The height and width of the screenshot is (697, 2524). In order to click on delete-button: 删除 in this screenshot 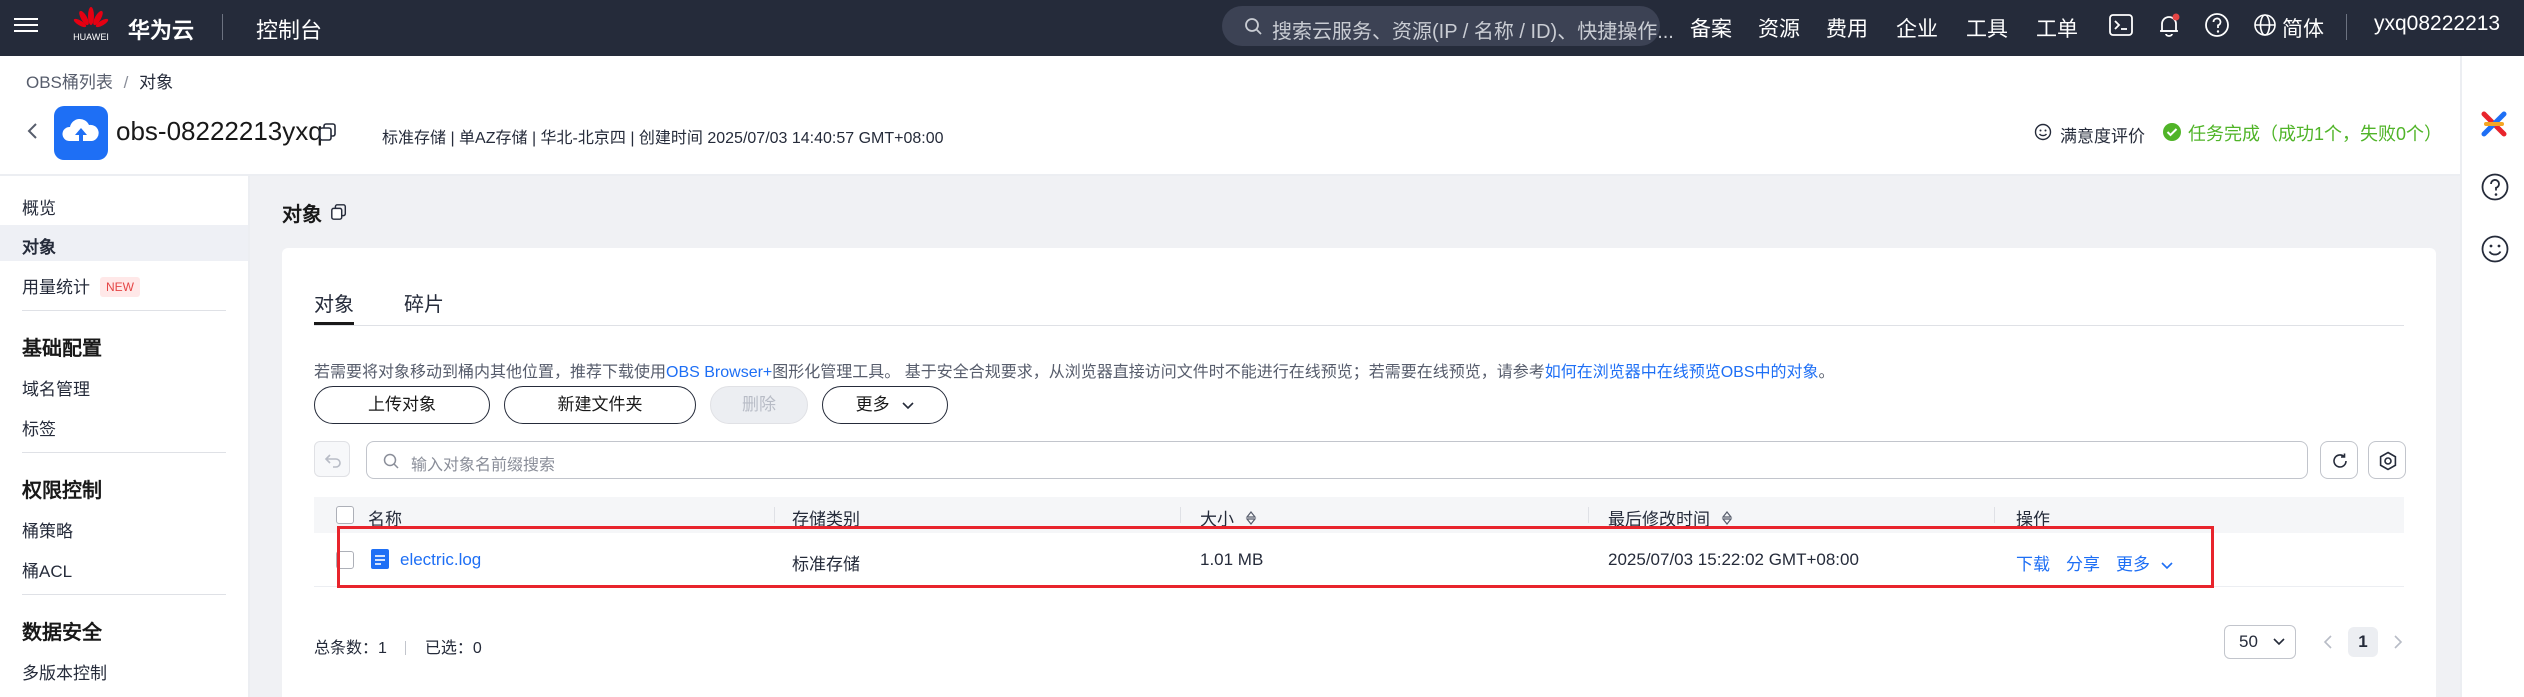, I will do `click(759, 405)`.